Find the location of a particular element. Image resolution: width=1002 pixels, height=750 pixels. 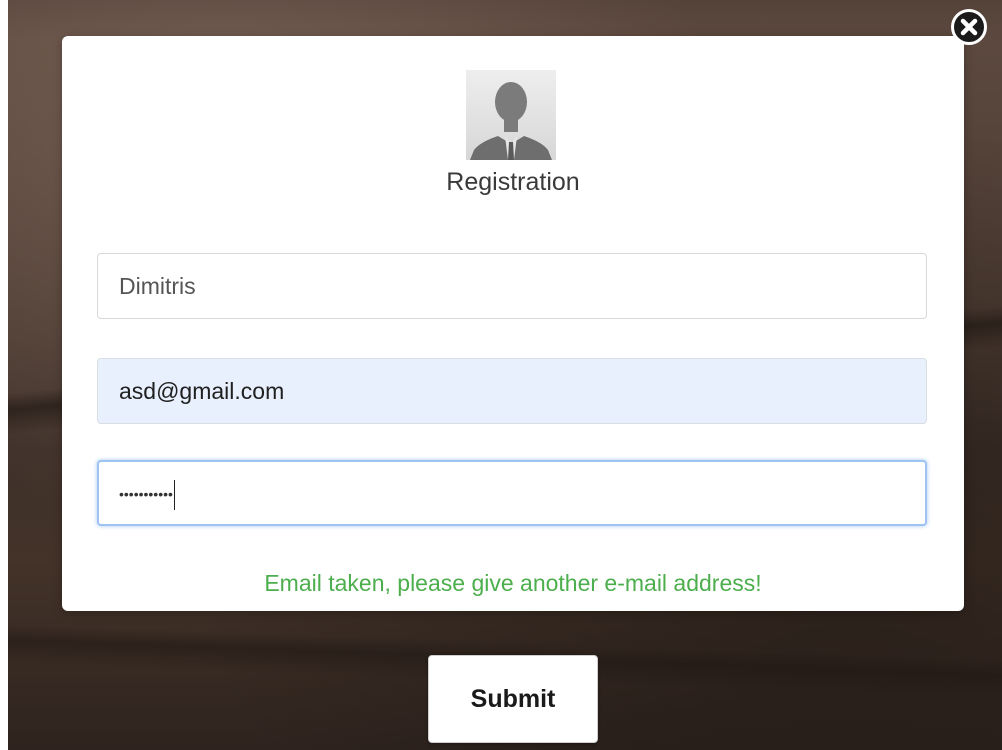

password-input-value: ••••••••••• is located at coordinates (146, 493).